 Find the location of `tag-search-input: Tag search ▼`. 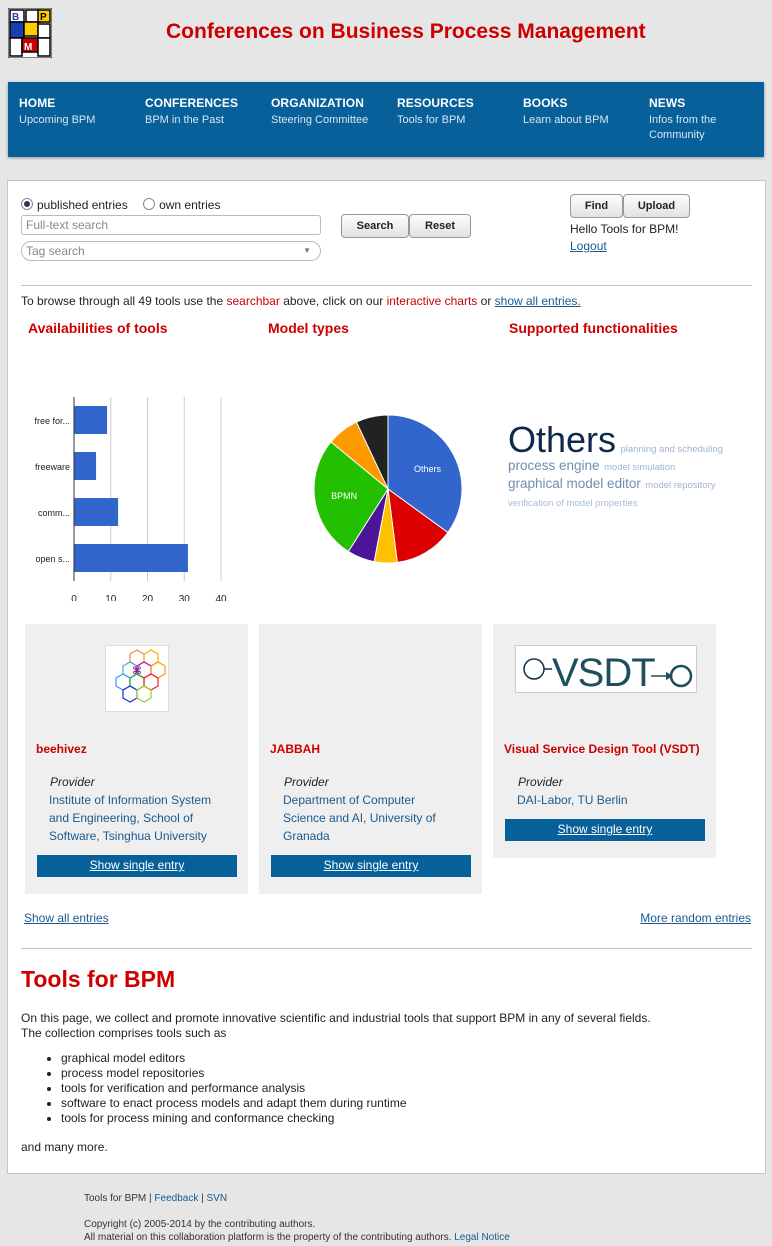

tag-search-input: Tag search ▼ is located at coordinates (171, 251).